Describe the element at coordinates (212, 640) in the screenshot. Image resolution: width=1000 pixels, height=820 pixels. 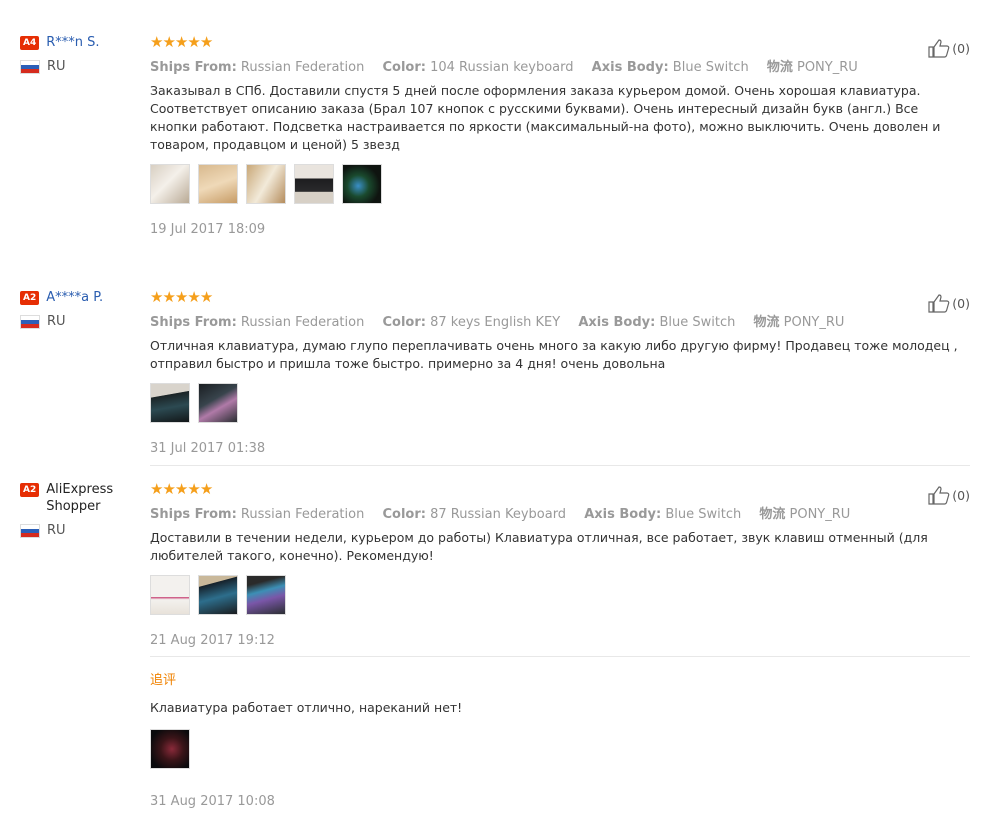
I see `review-date: 21 Aug 2017 19:12` at that location.